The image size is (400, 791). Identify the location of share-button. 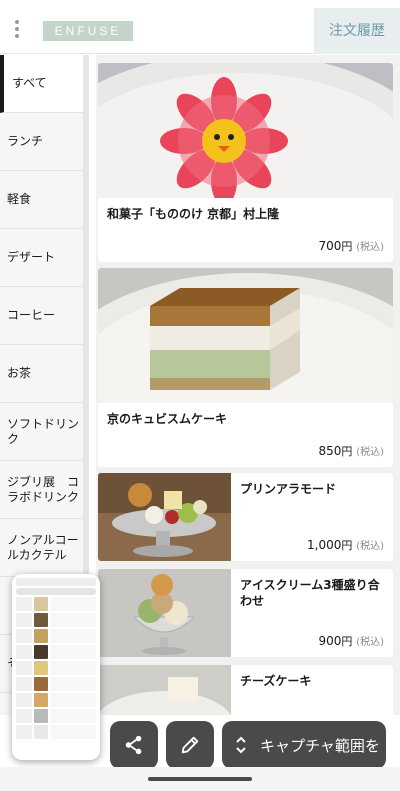
(134, 745).